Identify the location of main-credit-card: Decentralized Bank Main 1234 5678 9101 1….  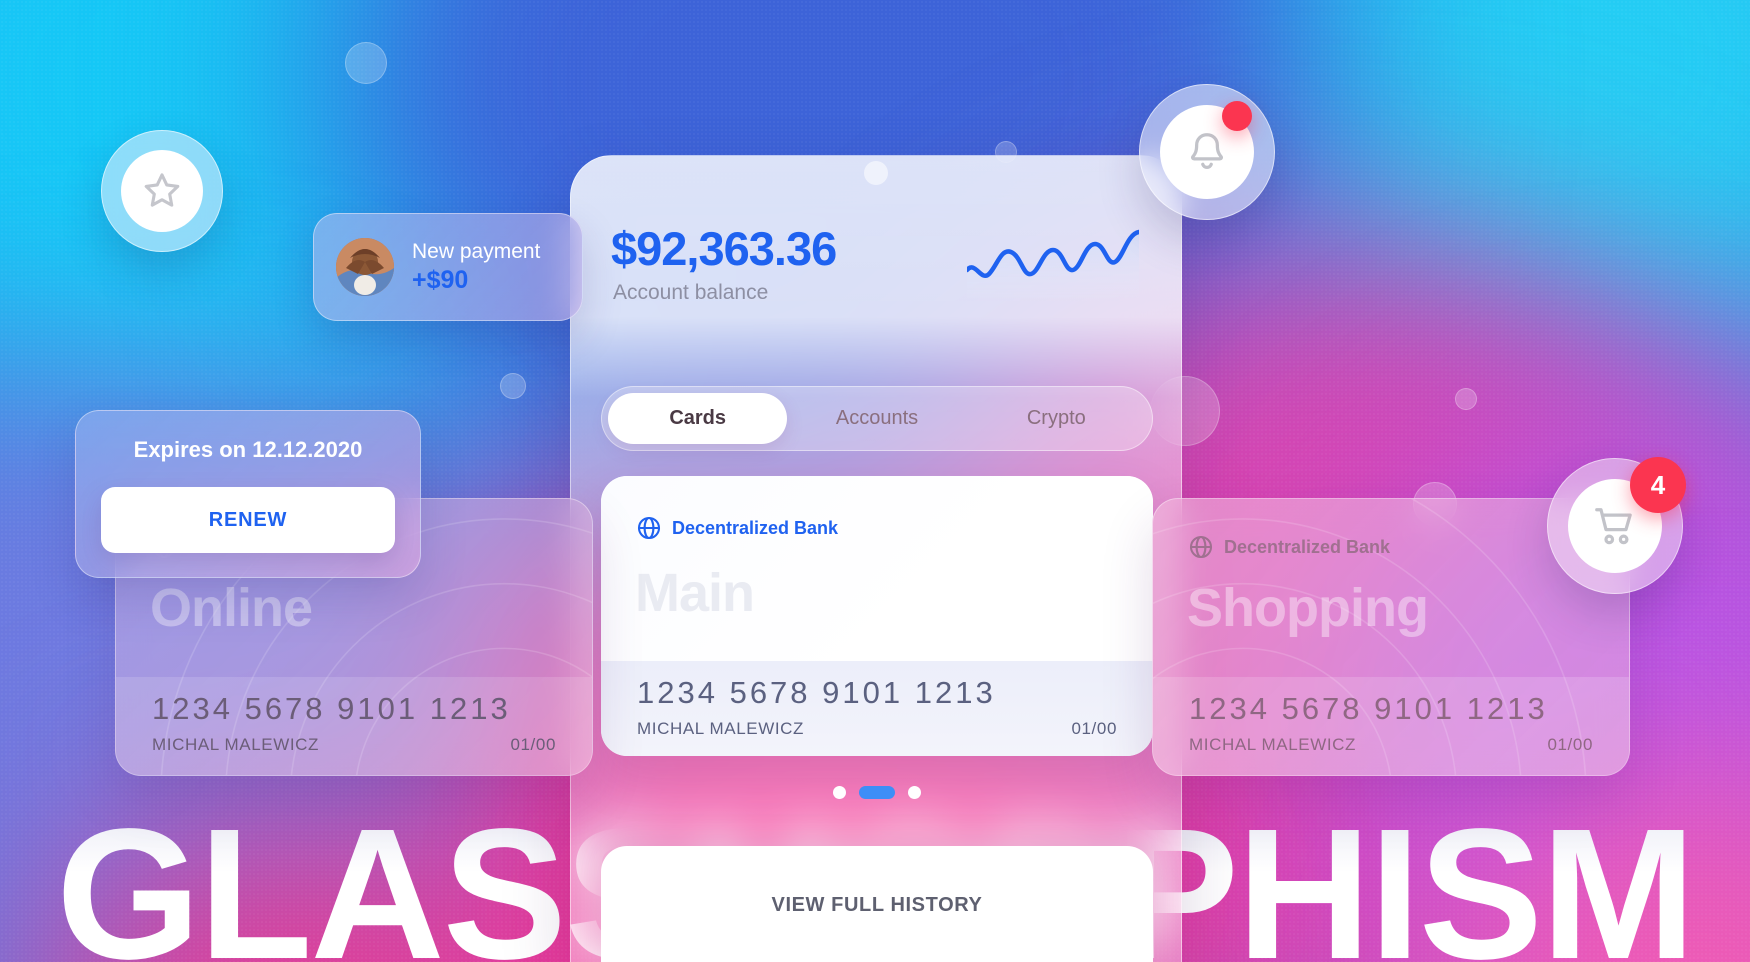
(877, 616).